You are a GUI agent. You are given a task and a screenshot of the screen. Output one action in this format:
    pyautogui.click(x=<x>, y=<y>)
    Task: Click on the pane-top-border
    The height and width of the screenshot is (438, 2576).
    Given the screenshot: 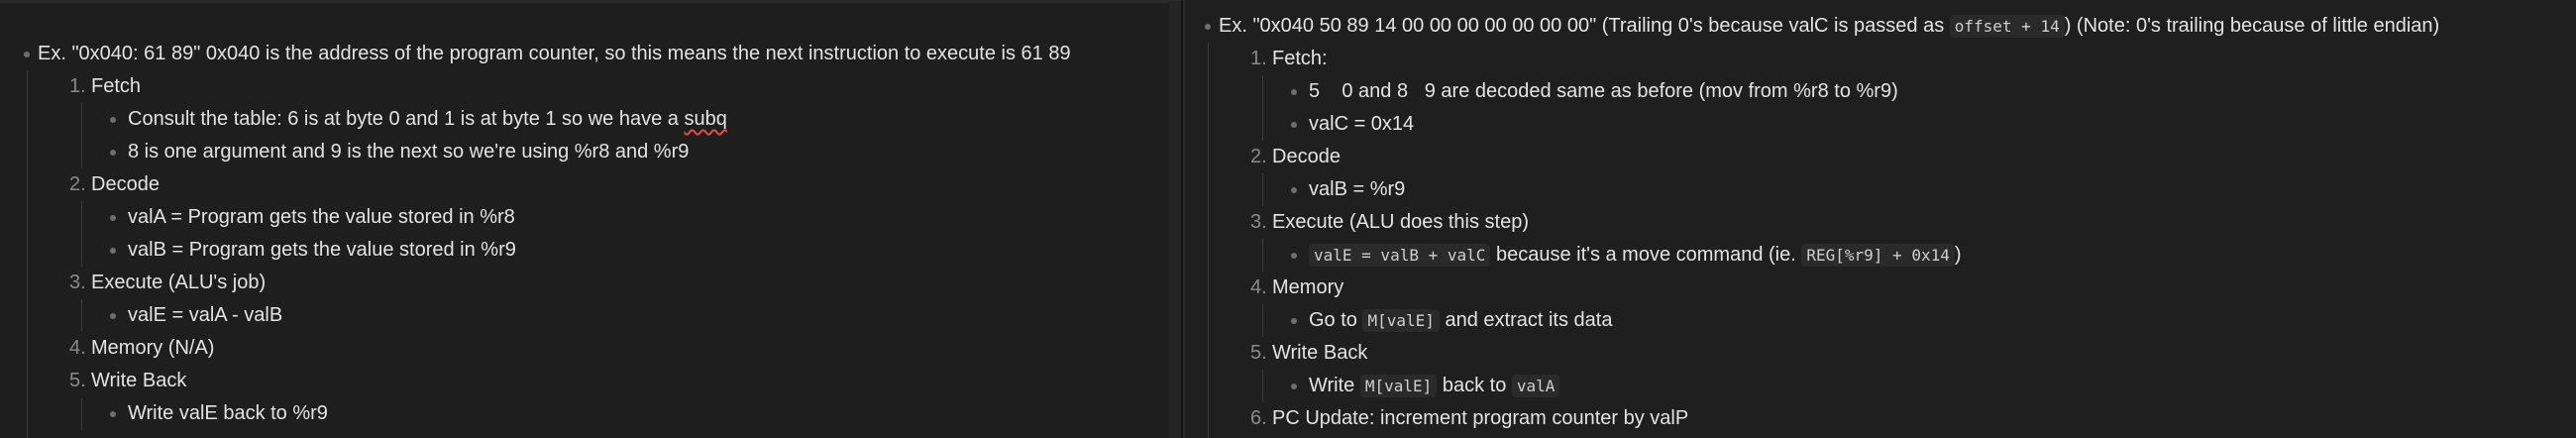 What is the action you would take?
    pyautogui.click(x=590, y=2)
    